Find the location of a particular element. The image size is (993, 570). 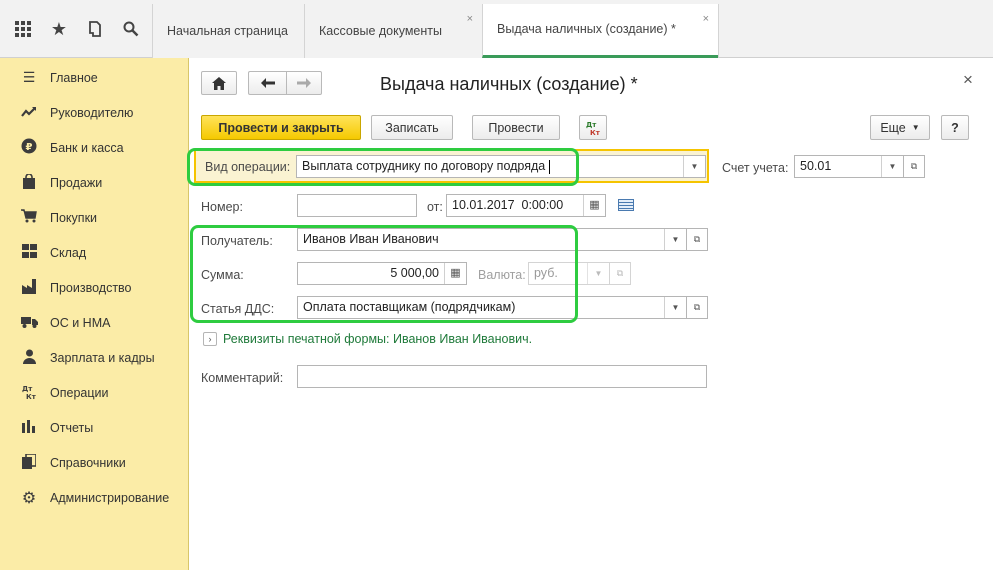

dt-kt-report-button: Дт Кт is located at coordinates (593, 127).